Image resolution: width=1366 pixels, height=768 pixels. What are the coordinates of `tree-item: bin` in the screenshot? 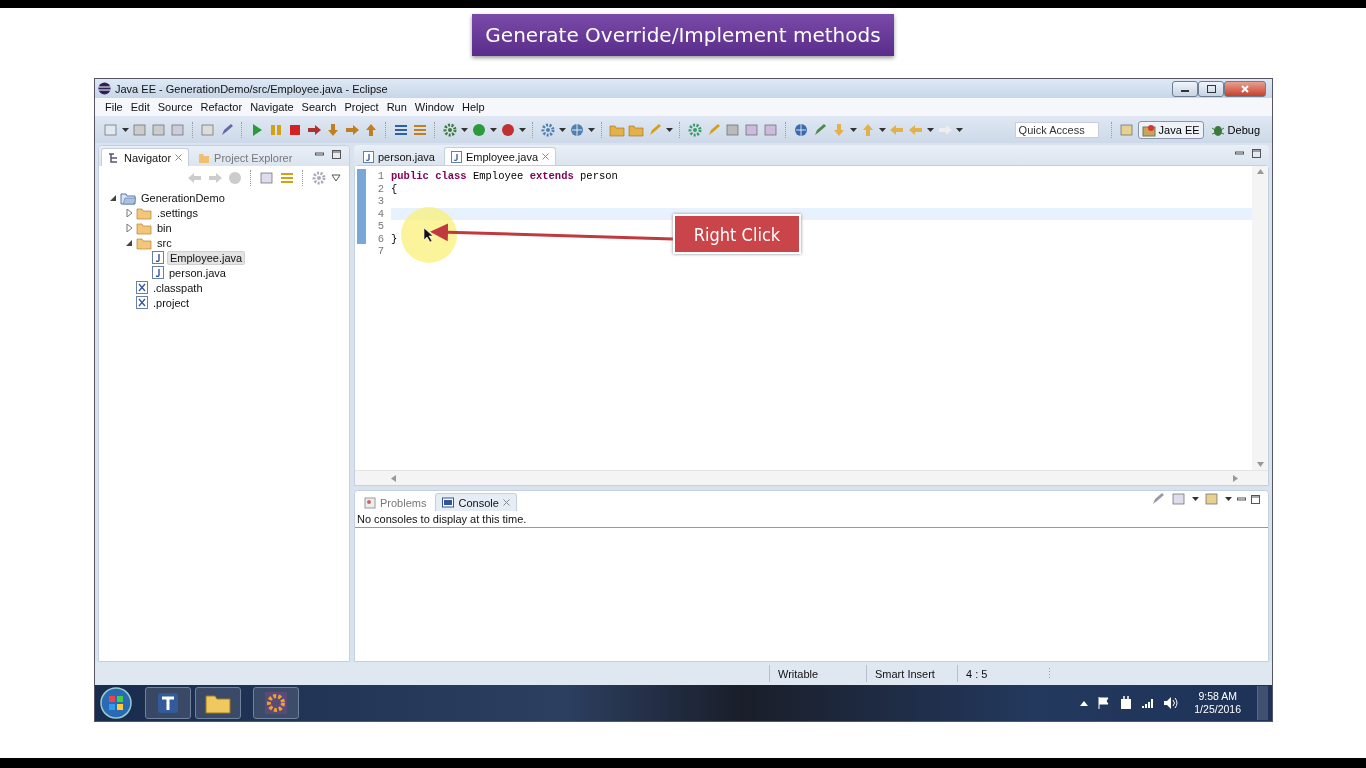 It's located at (164, 227).